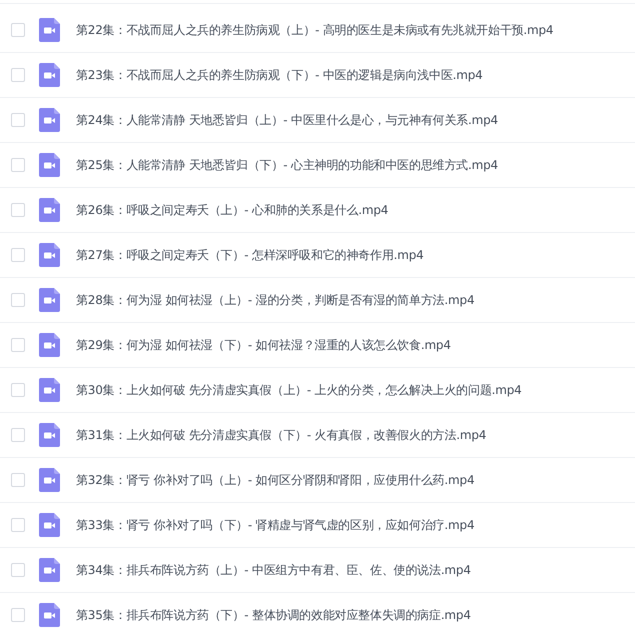 The height and width of the screenshot is (628, 635). Describe the element at coordinates (281, 435) in the screenshot. I see `file-name: 第31集：上火如何破 先分清虚实真假（下）- 火有真假，改善假火的方法.mp4` at that location.